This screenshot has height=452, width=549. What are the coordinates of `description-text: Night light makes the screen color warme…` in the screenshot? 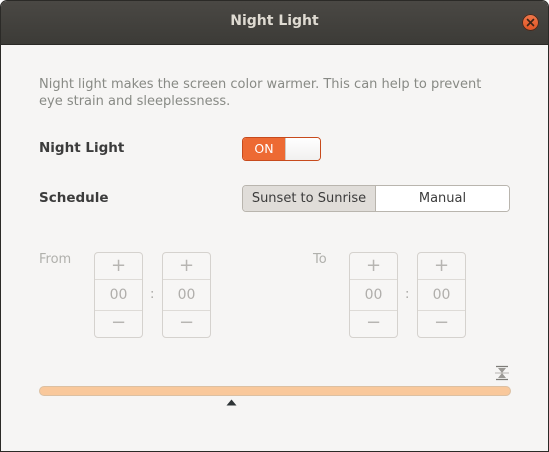 It's located at (260, 93).